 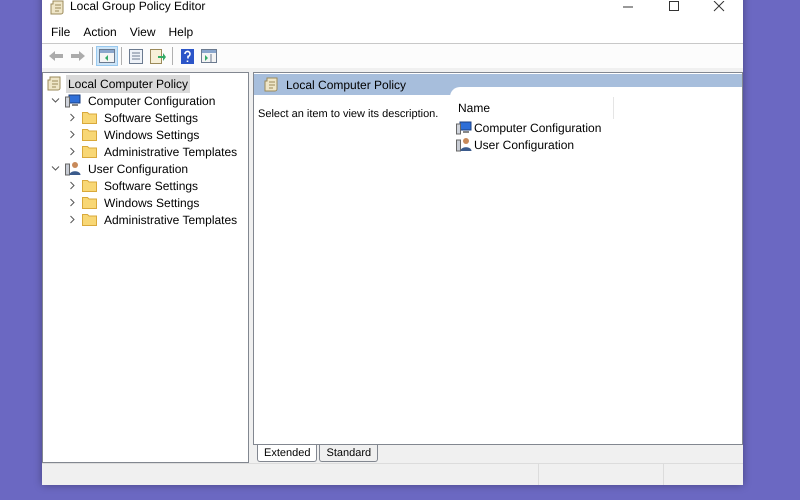 What do you see at coordinates (346, 85) in the screenshot?
I see `header-title: Local Computer Policy` at bounding box center [346, 85].